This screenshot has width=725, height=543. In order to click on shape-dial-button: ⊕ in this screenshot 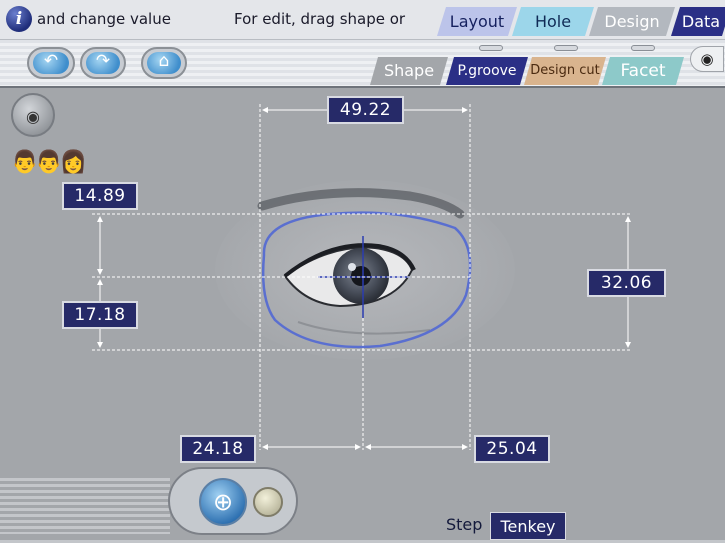, I will do `click(223, 502)`.